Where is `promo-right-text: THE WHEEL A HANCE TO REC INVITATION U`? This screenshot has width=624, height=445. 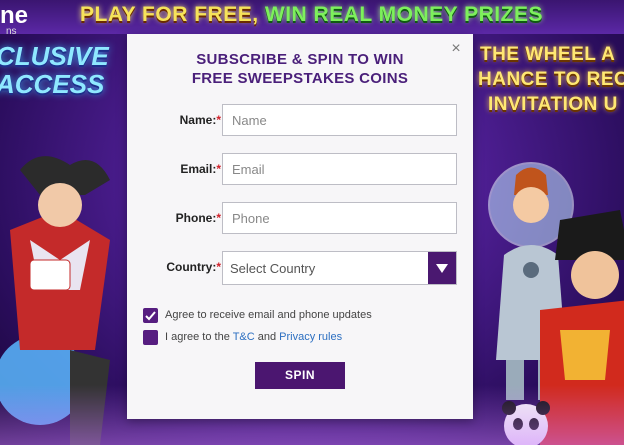
promo-right-text: THE WHEEL A HANCE TO REC INVITATION U is located at coordinates (551, 79).